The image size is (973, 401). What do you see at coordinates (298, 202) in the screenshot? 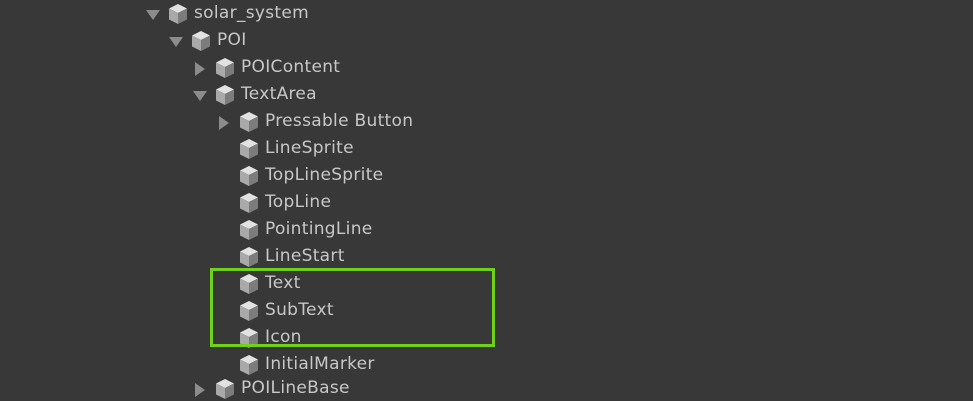
I see `tree-item-label: TopLine` at bounding box center [298, 202].